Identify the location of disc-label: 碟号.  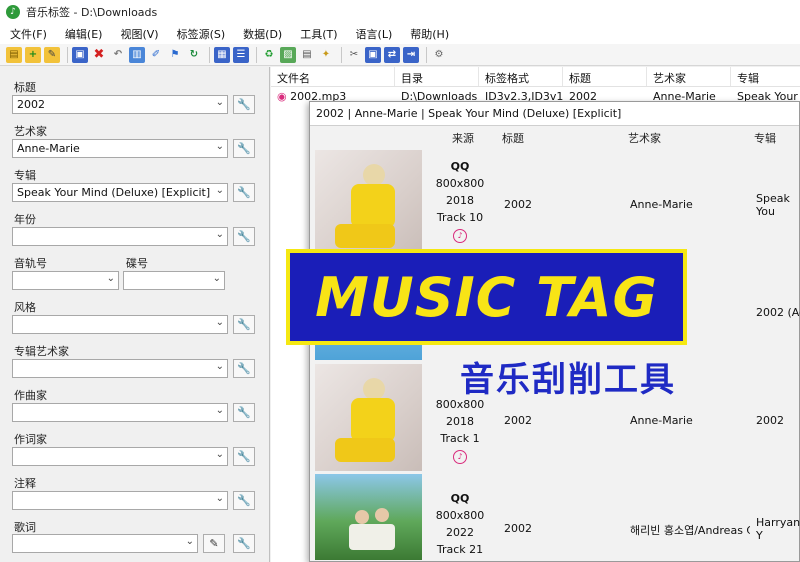
(137, 263).